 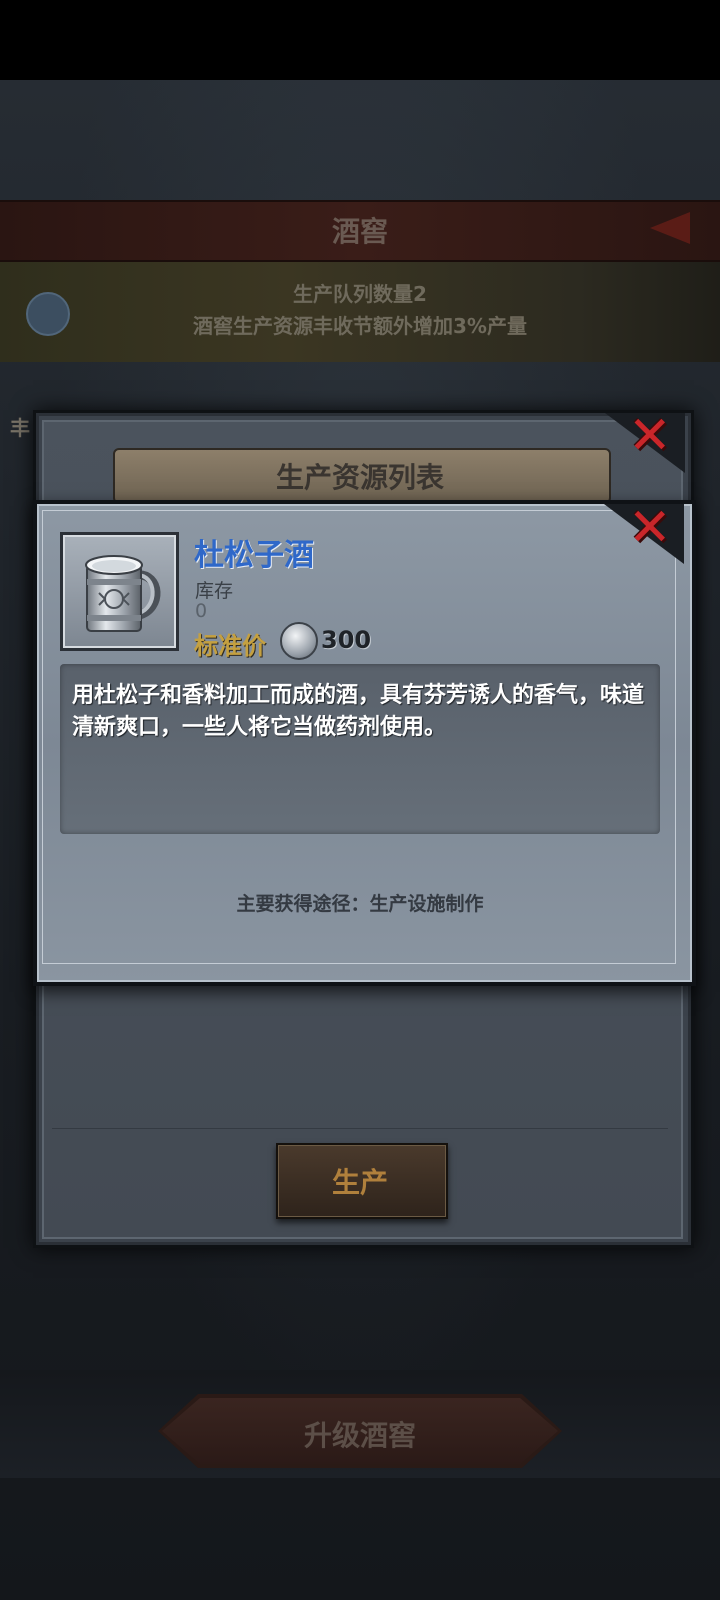 I want to click on item-name: 杜松子酒, so click(x=254, y=555).